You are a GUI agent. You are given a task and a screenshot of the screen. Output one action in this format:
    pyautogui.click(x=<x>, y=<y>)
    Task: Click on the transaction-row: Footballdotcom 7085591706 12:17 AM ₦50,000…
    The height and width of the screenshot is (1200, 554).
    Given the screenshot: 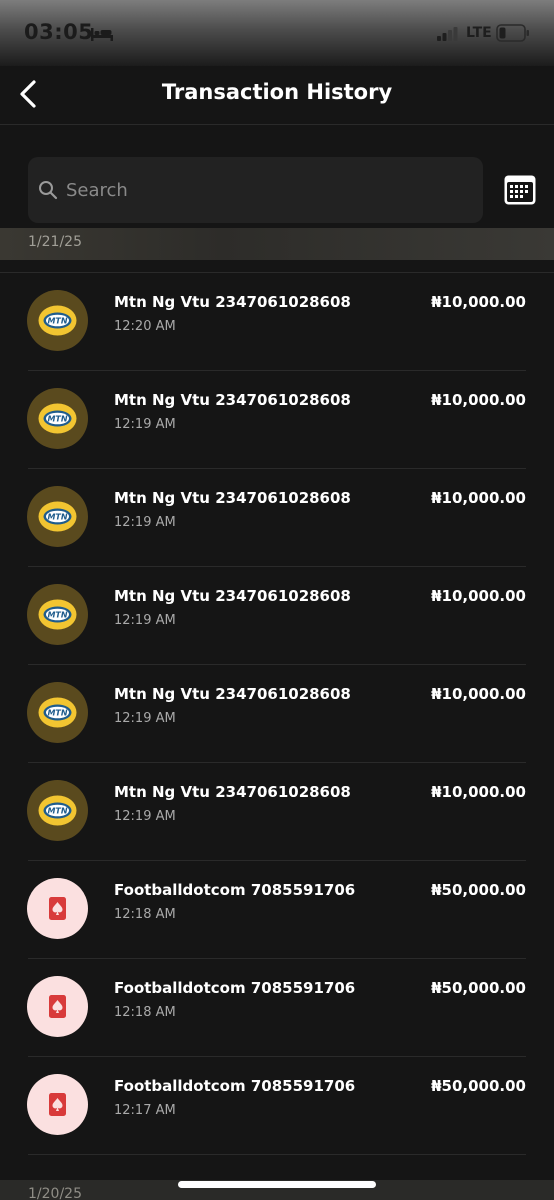 What is the action you would take?
    pyautogui.click(x=276, y=1106)
    